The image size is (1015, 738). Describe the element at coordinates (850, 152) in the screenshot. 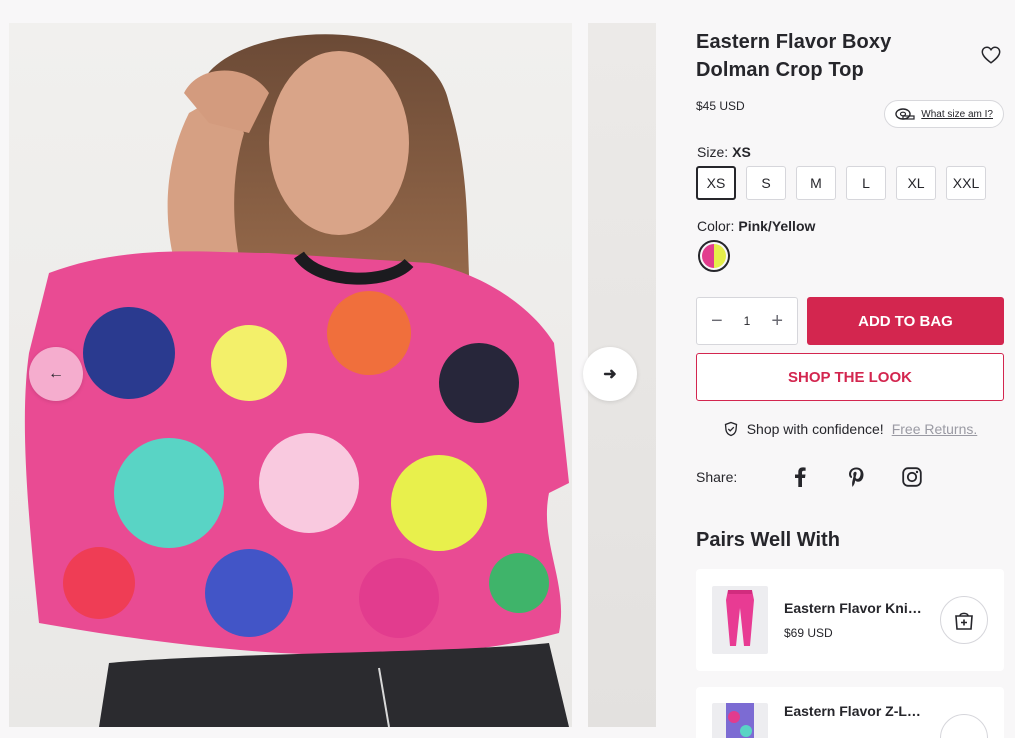

I see `size-option-label: Size: XS` at that location.